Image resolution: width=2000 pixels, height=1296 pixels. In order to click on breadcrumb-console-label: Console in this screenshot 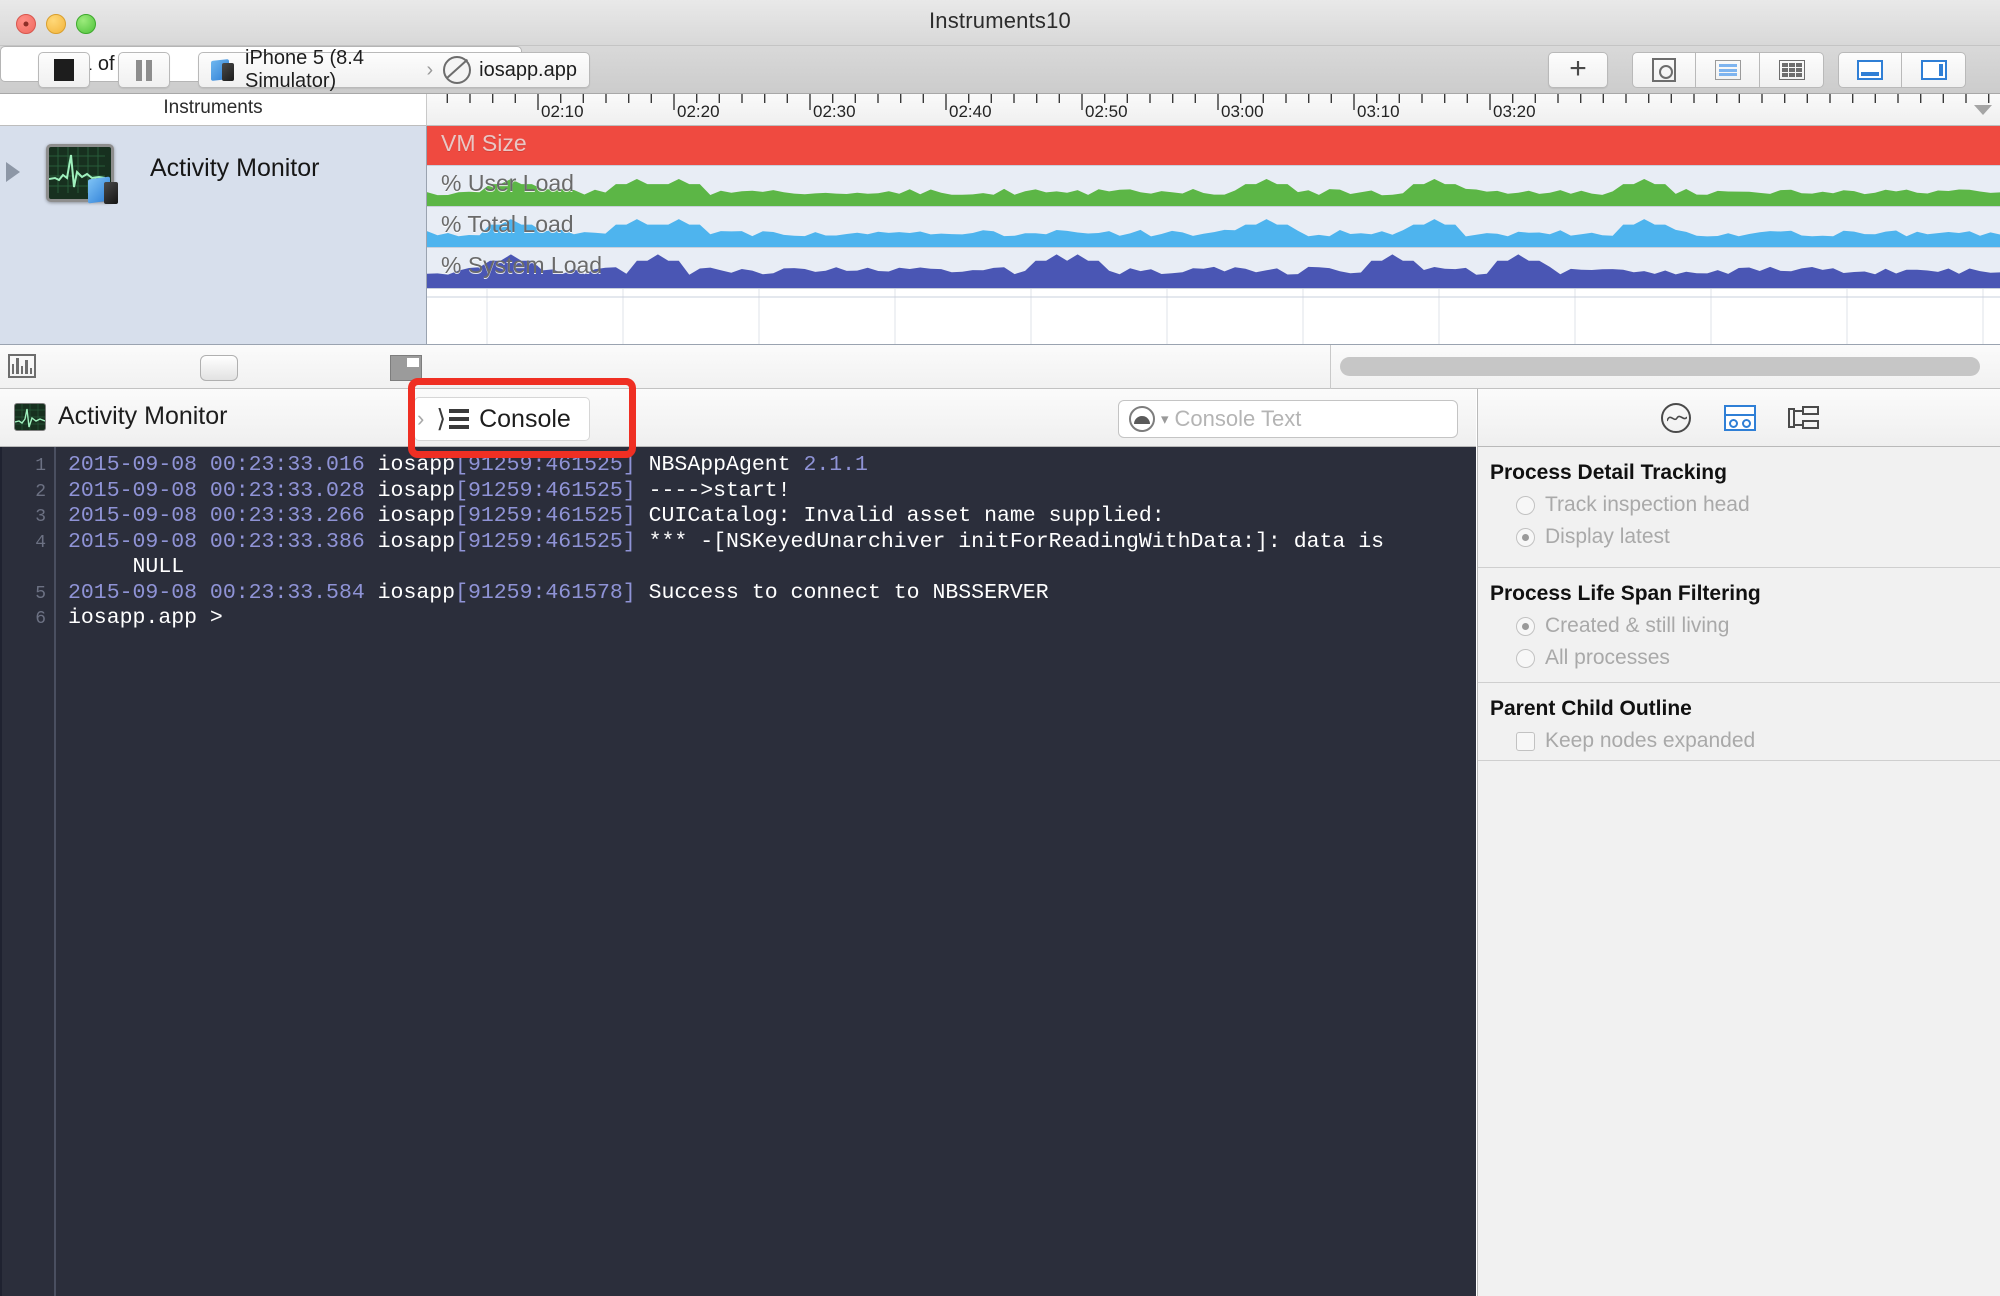, I will do `click(525, 418)`.